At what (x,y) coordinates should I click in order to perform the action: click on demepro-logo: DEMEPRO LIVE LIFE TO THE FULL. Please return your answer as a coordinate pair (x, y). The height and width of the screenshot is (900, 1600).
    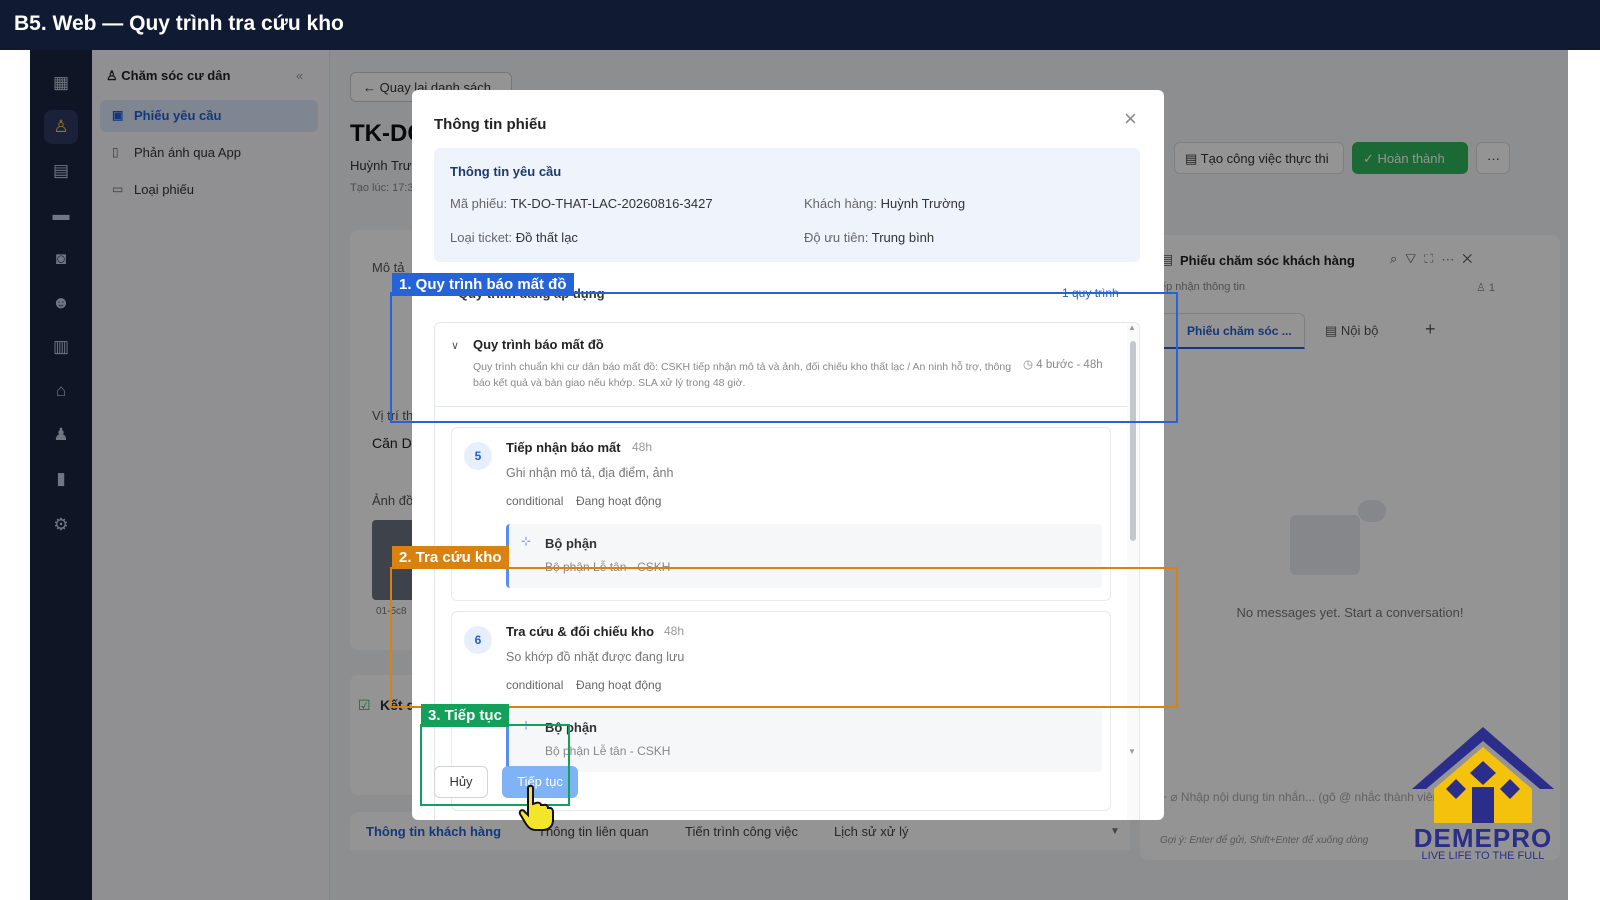
    Looking at the image, I should click on (1483, 795).